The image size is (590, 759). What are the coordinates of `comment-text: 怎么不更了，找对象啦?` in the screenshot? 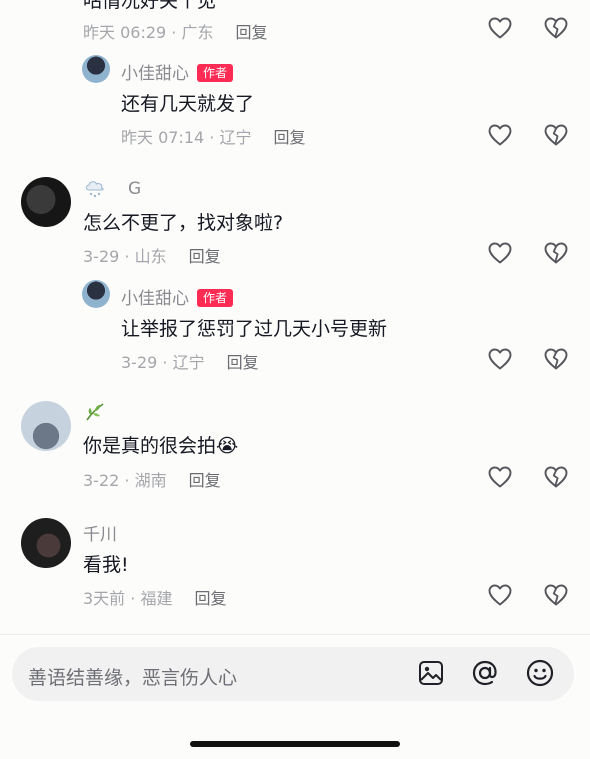 It's located at (183, 223).